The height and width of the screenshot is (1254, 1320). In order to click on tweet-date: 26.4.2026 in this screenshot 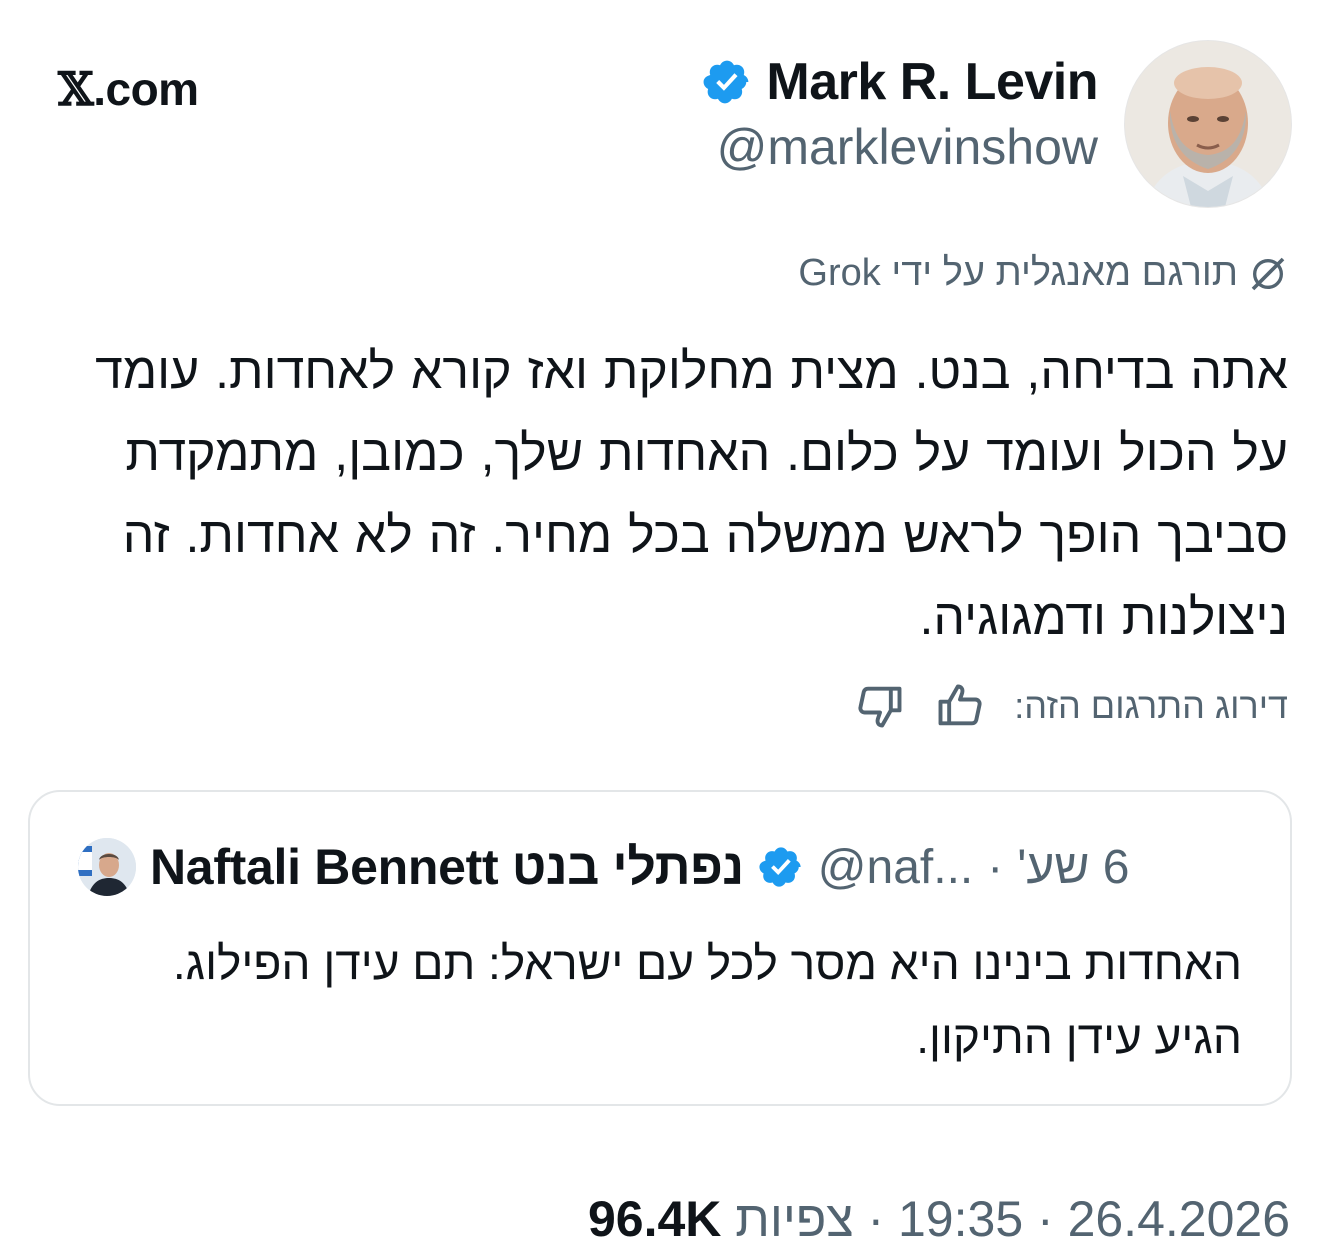, I will do `click(1179, 1219)`.